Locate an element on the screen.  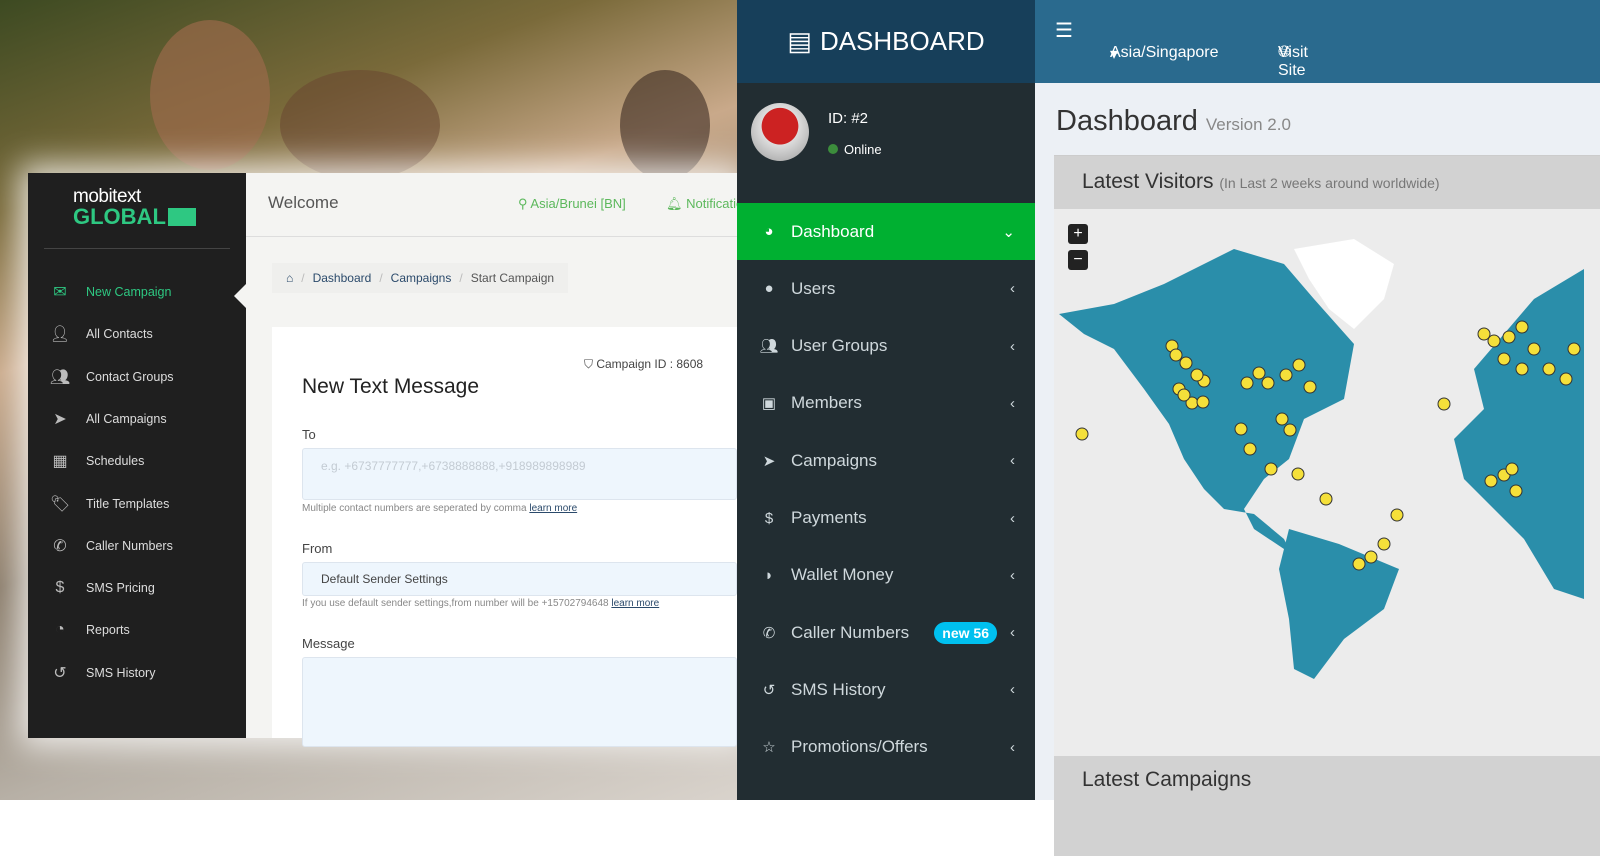
nav-item-sms-history: ↺ SMS History ‹ is located at coordinates (886, 689).